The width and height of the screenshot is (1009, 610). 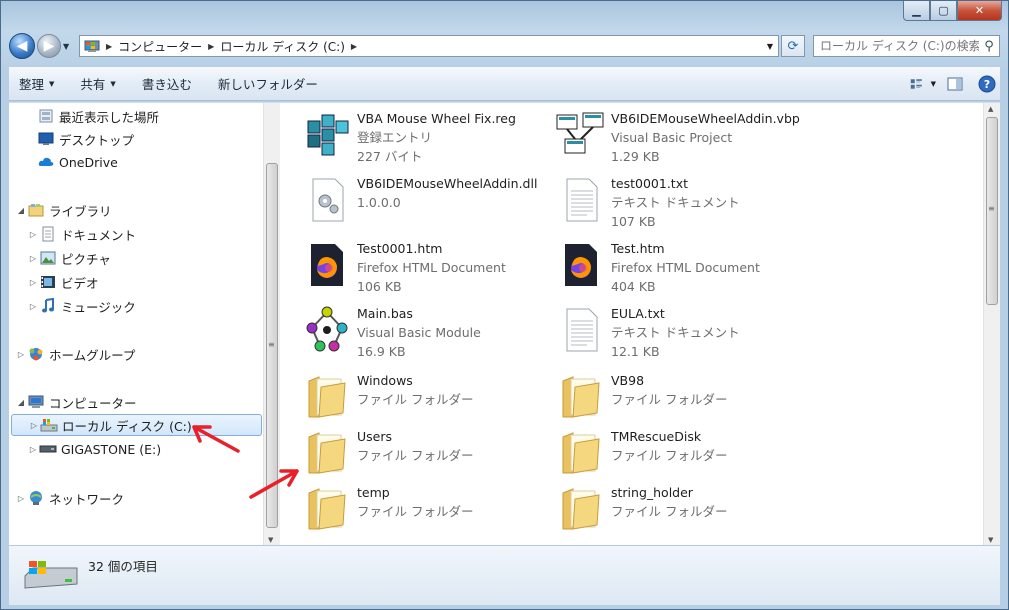 What do you see at coordinates (282, 46) in the screenshot?
I see `breadcrumb-local-disk: ローカル ディスク (C:)` at bounding box center [282, 46].